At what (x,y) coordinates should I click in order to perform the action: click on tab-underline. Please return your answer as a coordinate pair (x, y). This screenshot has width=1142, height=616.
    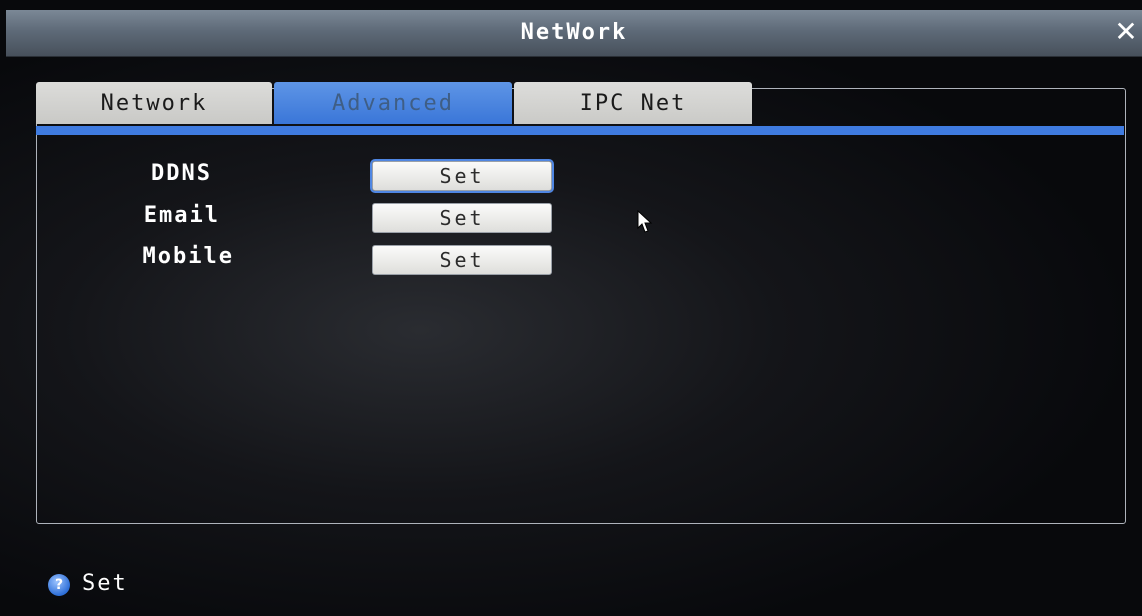
    Looking at the image, I should click on (580, 130).